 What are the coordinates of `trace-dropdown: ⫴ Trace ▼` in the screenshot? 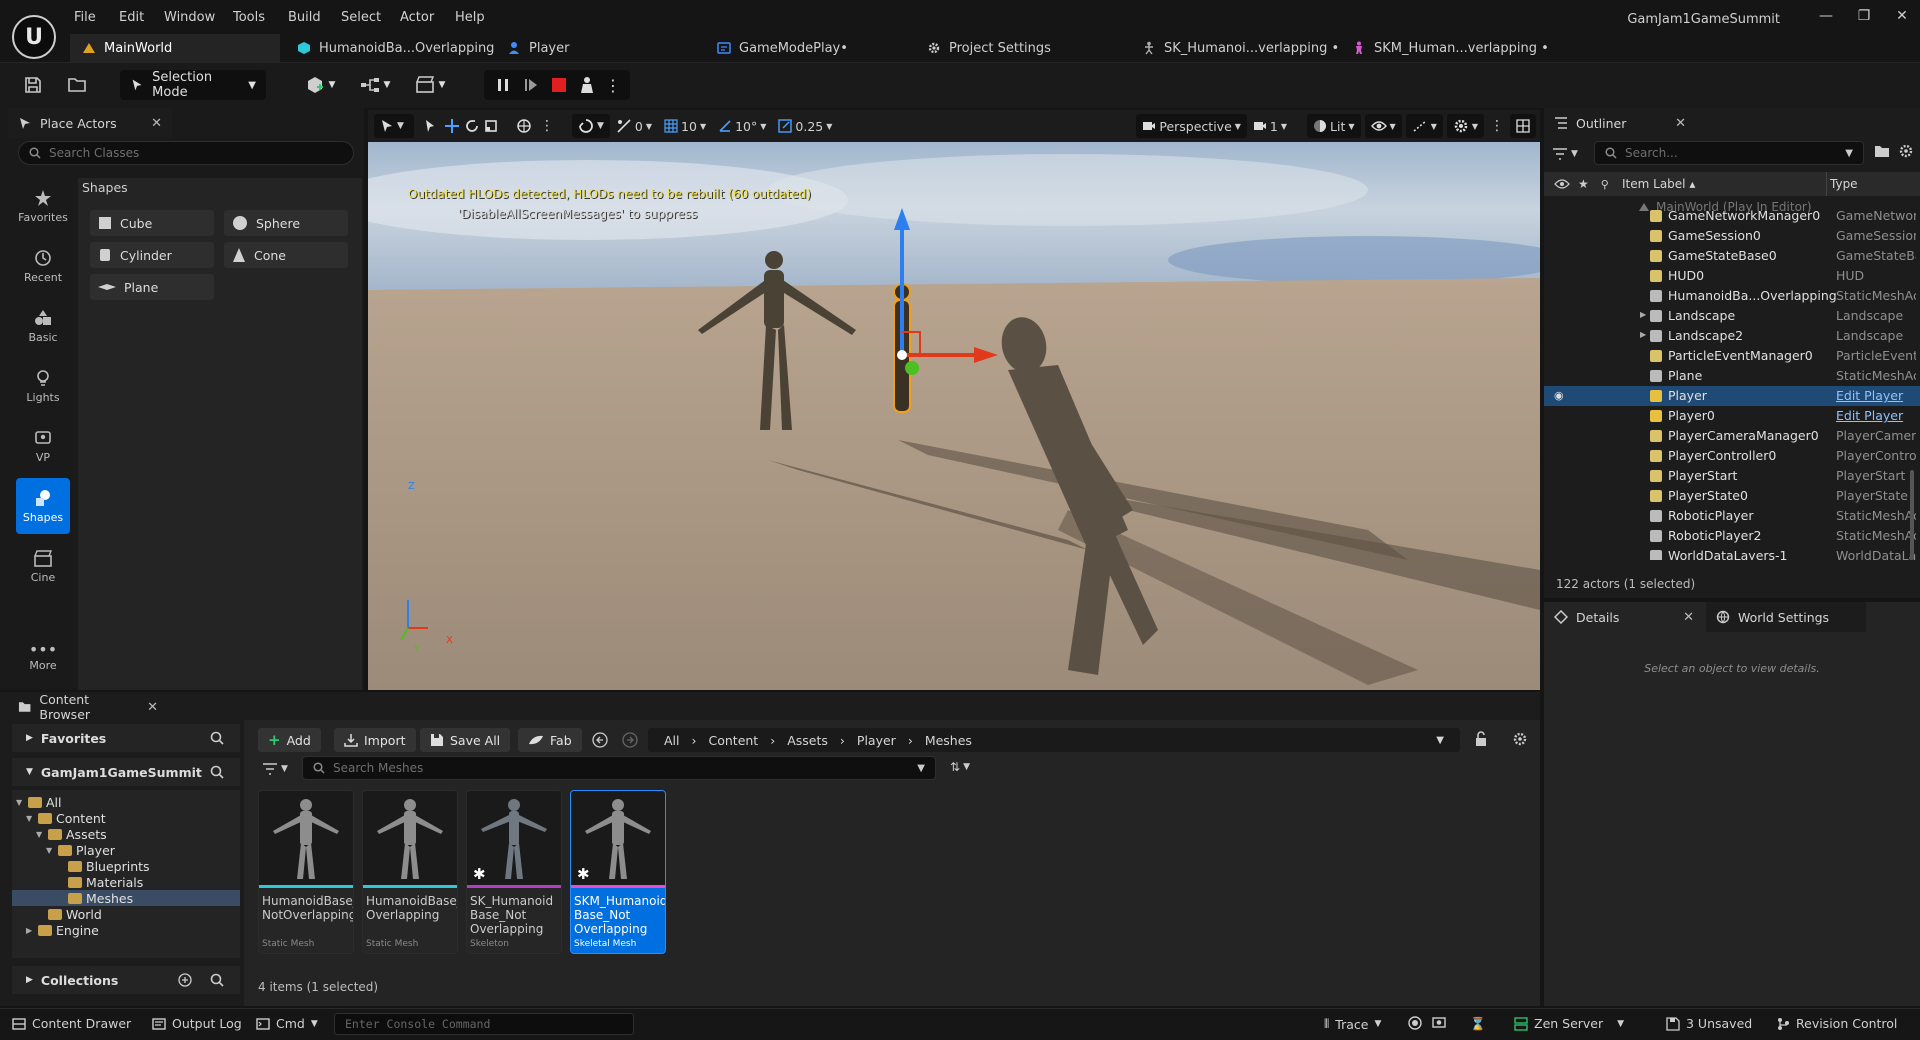 It's located at (1352, 1024).